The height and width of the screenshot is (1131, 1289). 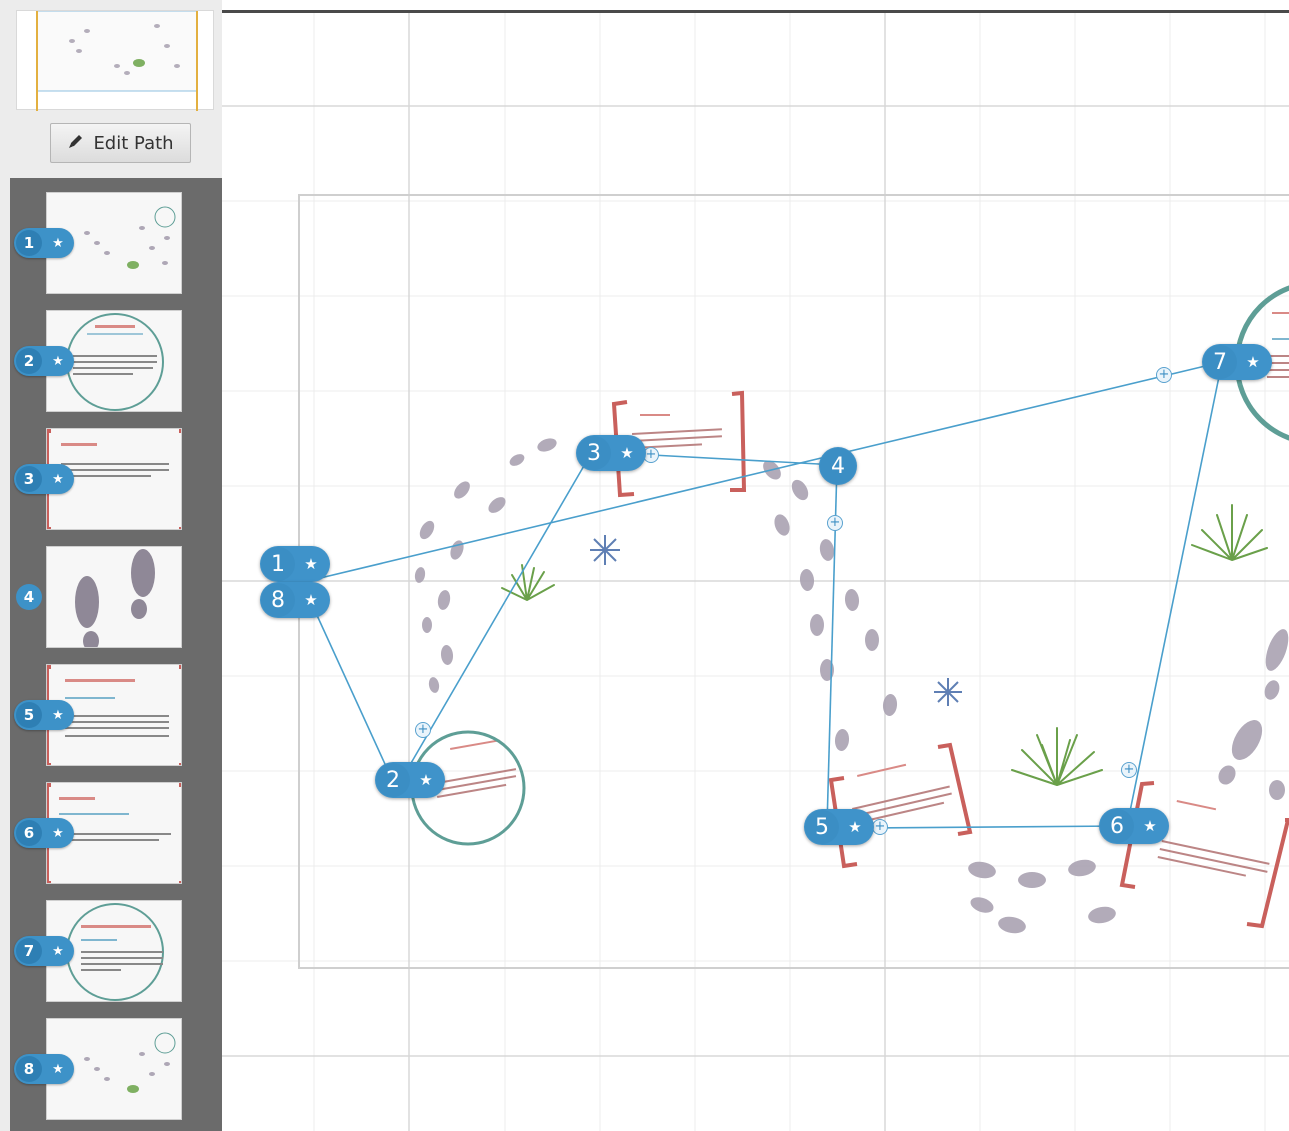 What do you see at coordinates (29, 479) in the screenshot?
I see `step-number: 3` at bounding box center [29, 479].